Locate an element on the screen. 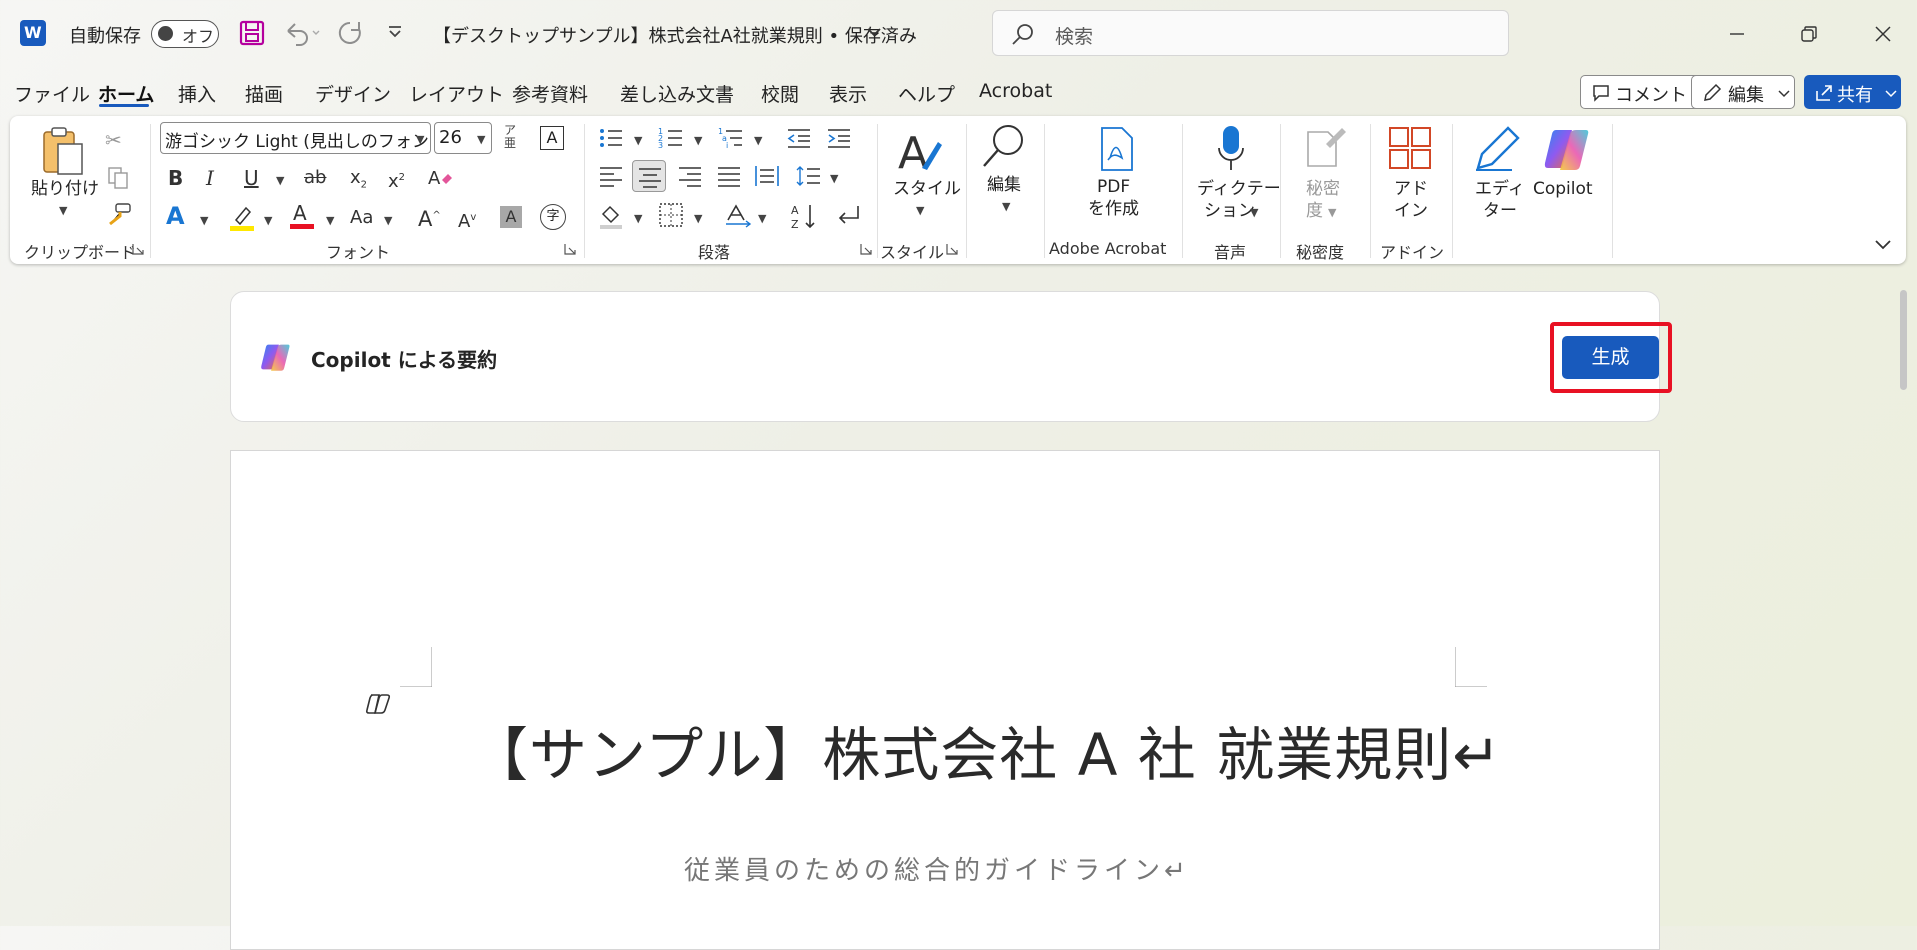  cut-icon: ✂ is located at coordinates (113, 140).